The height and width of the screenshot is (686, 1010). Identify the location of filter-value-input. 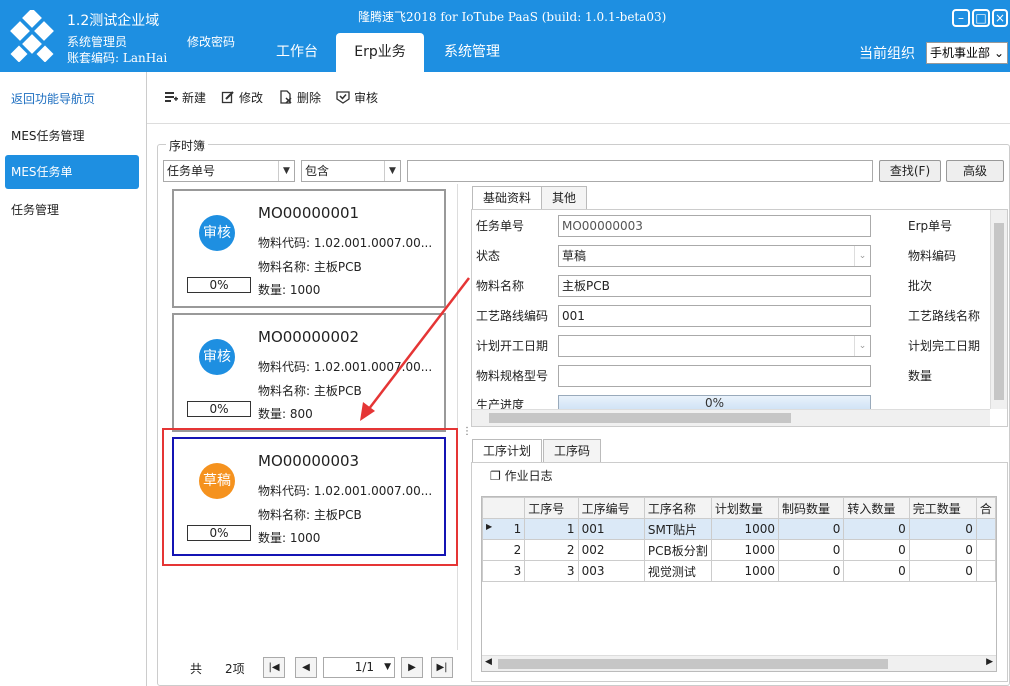
(640, 171).